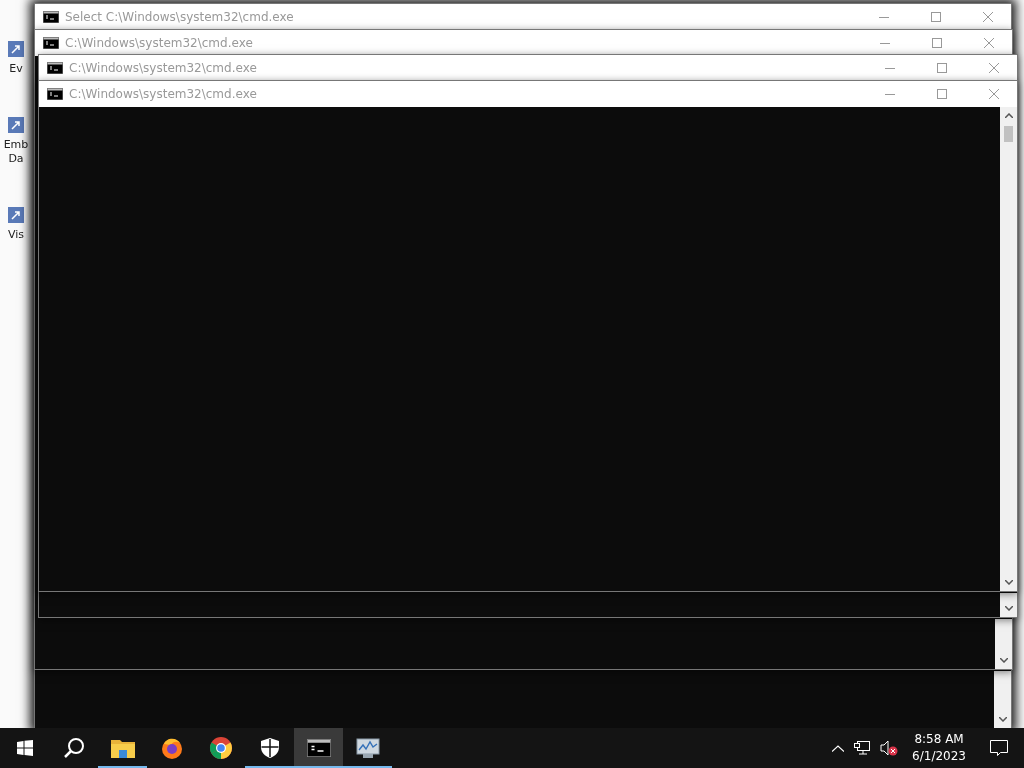 The height and width of the screenshot is (768, 1024). I want to click on speech-bubble-icon, so click(999, 748).